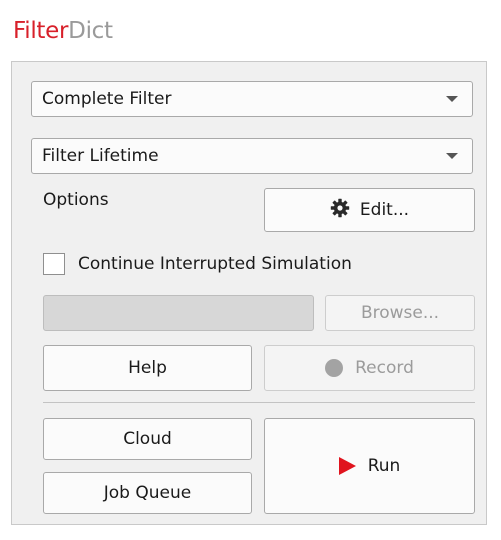  What do you see at coordinates (334, 368) in the screenshot?
I see `record-dot-icon` at bounding box center [334, 368].